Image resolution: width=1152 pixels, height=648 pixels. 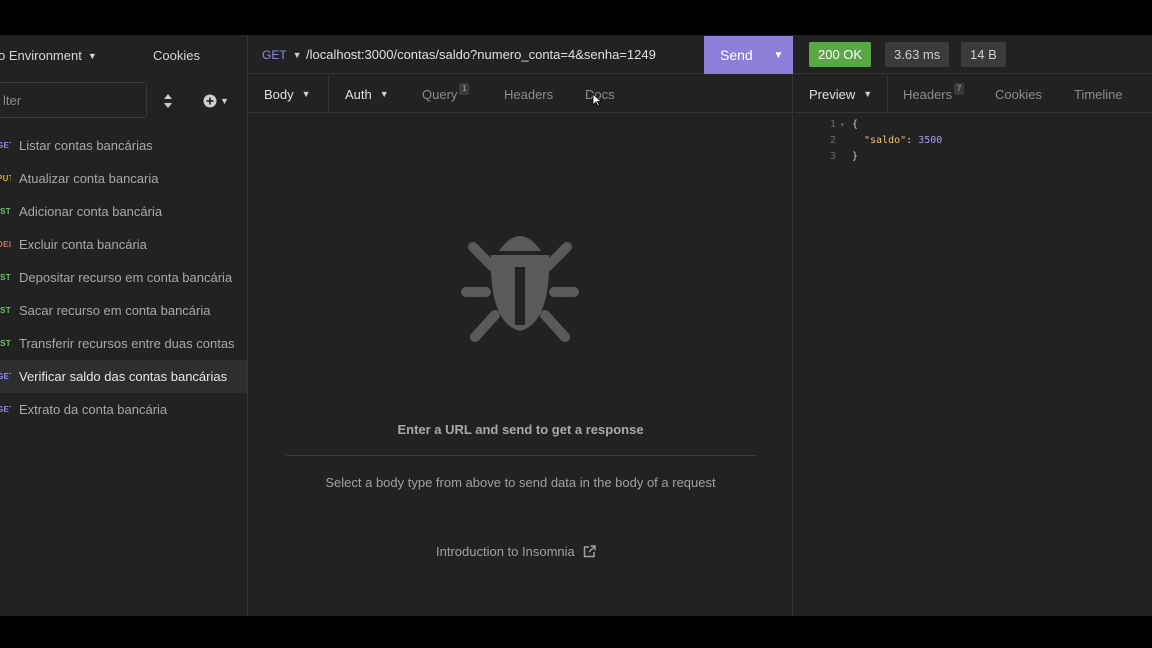 I want to click on external-link-icon, so click(x=589, y=551).